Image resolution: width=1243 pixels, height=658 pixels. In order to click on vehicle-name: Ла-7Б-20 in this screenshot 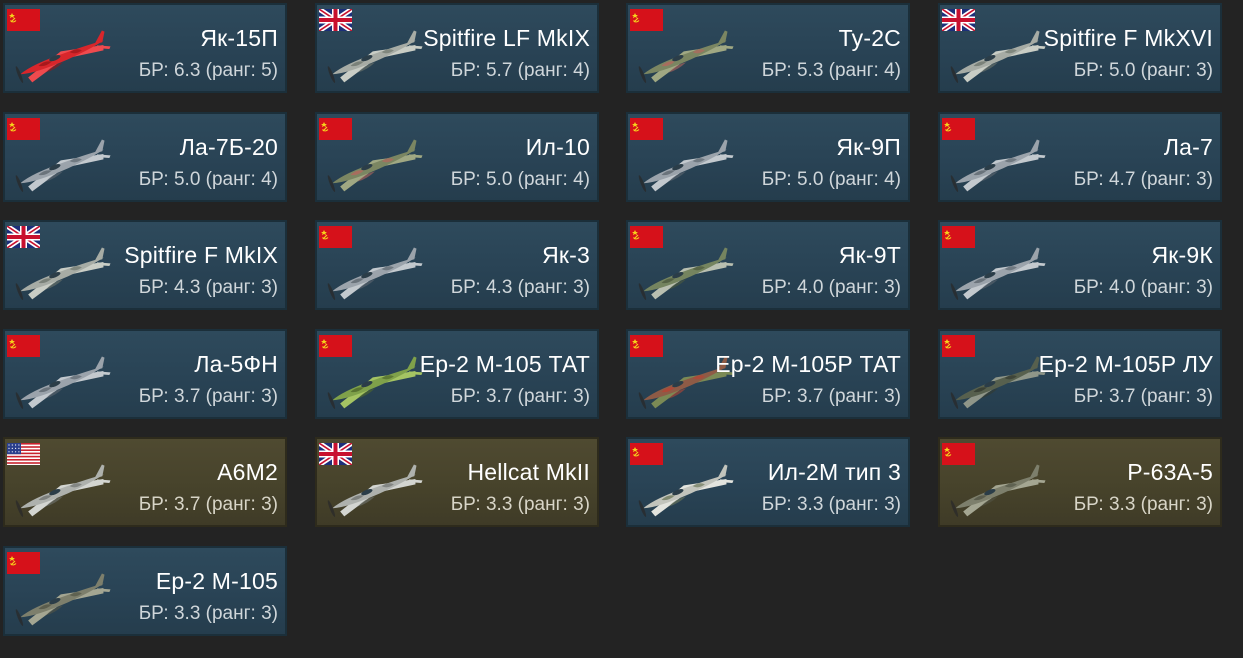, I will do `click(228, 147)`.